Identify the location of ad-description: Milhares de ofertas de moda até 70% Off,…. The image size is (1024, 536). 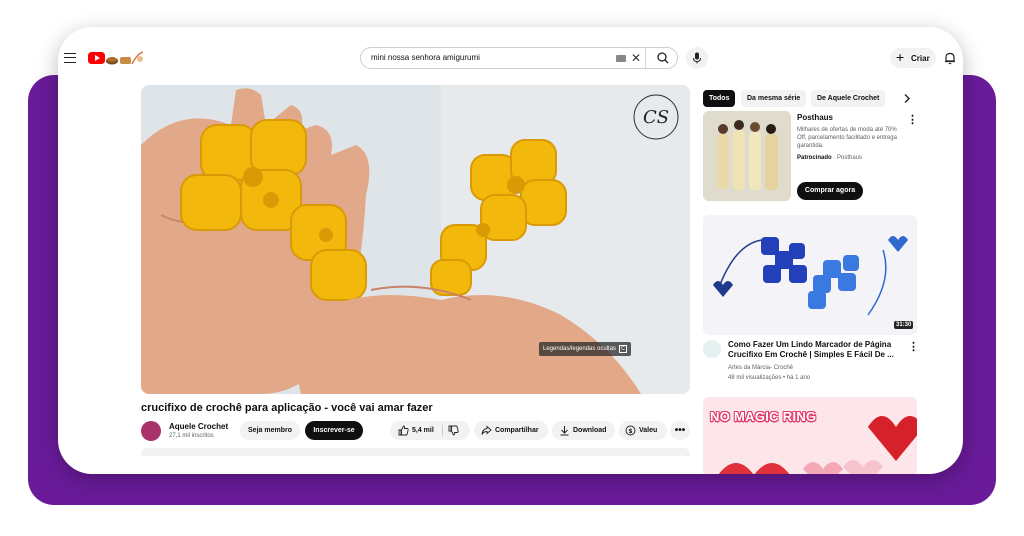
(847, 138).